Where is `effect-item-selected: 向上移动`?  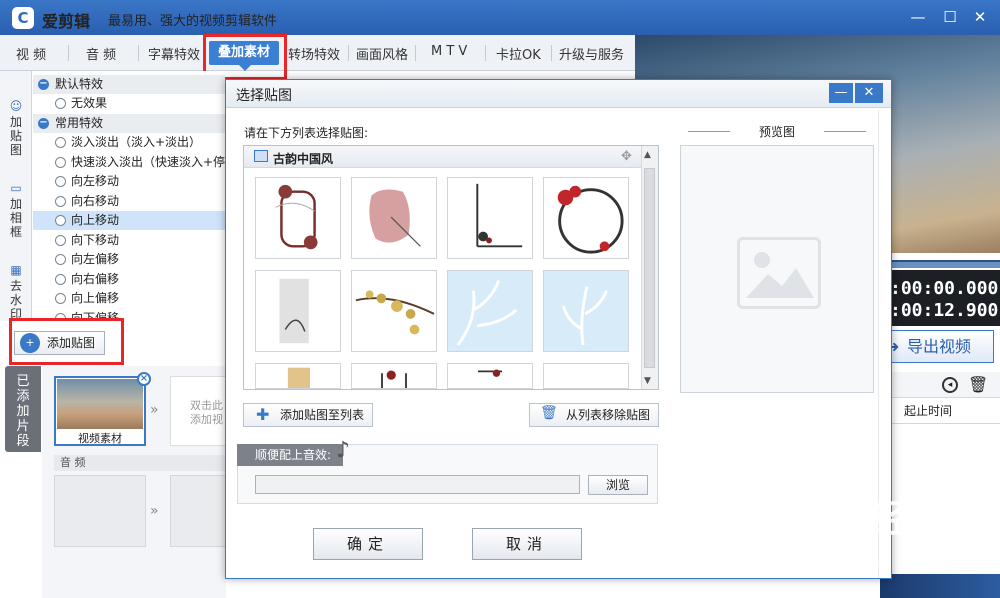
effect-item-selected: 向上移动 is located at coordinates (129, 220).